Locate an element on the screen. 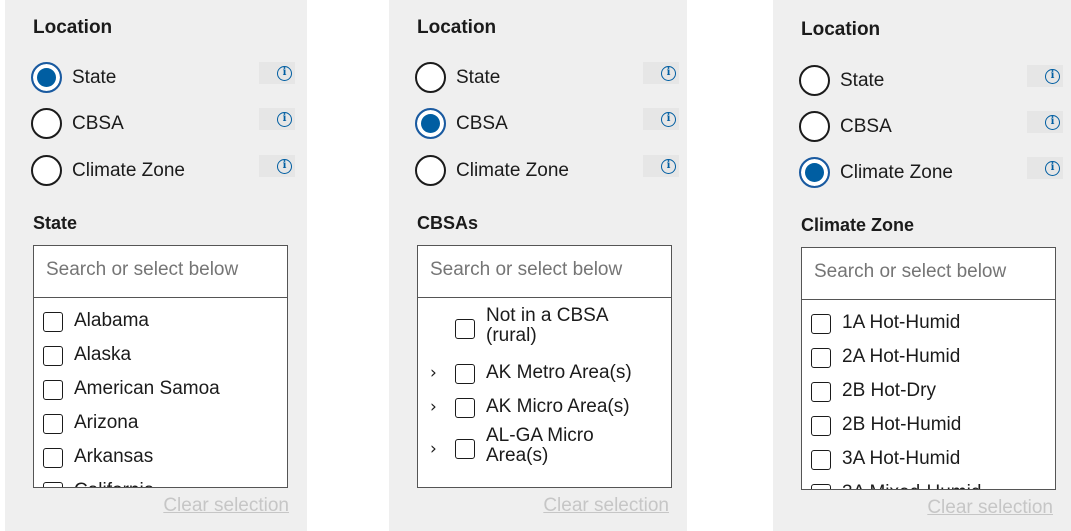 The image size is (1071, 531). list-item: American Samoa is located at coordinates (160, 391).